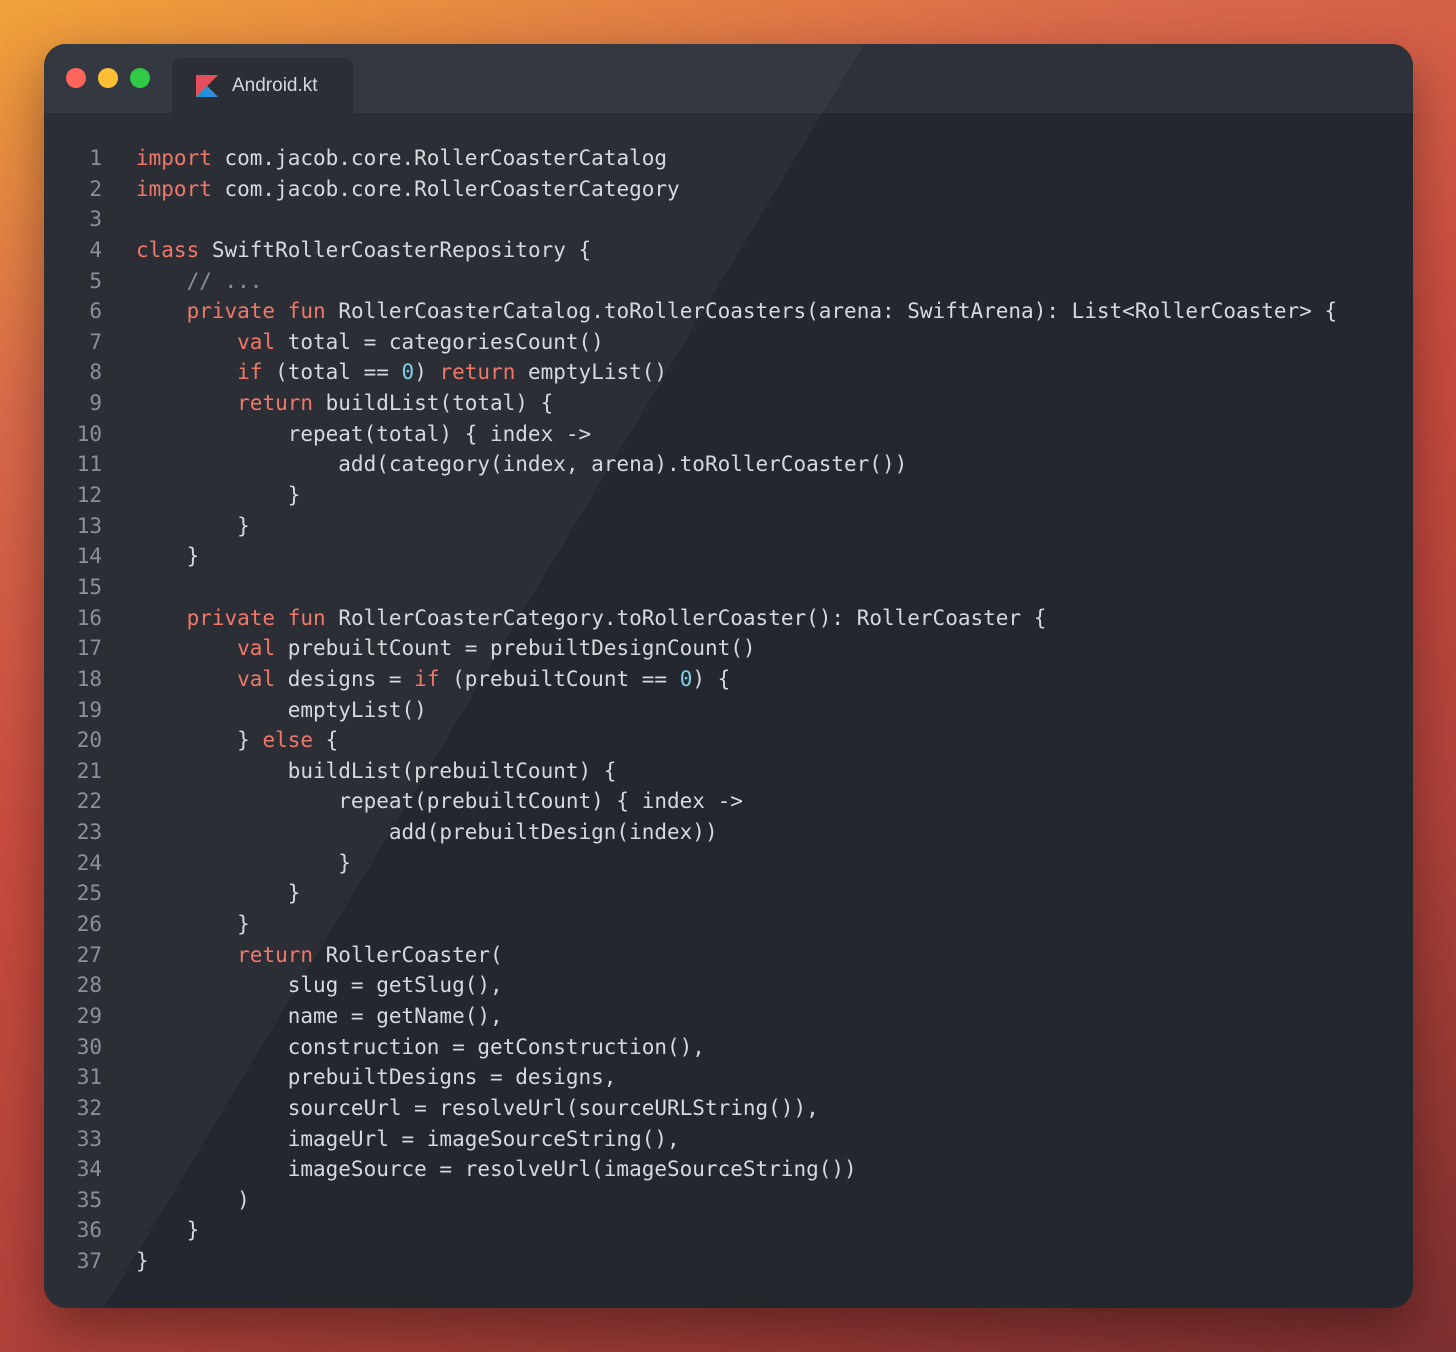 Image resolution: width=1456 pixels, height=1352 pixels. I want to click on line-number: 20, so click(89, 740).